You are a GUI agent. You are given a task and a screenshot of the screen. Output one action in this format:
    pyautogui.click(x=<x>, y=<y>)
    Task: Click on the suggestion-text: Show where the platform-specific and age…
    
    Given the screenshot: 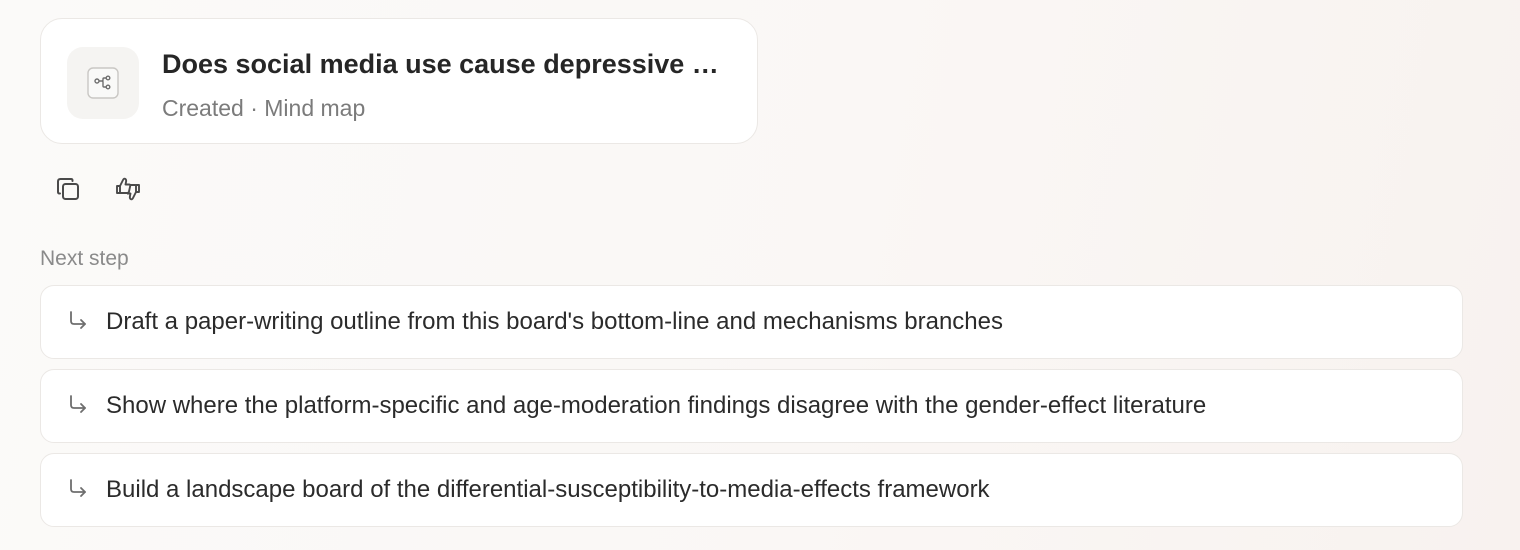 What is the action you would take?
    pyautogui.click(x=656, y=405)
    